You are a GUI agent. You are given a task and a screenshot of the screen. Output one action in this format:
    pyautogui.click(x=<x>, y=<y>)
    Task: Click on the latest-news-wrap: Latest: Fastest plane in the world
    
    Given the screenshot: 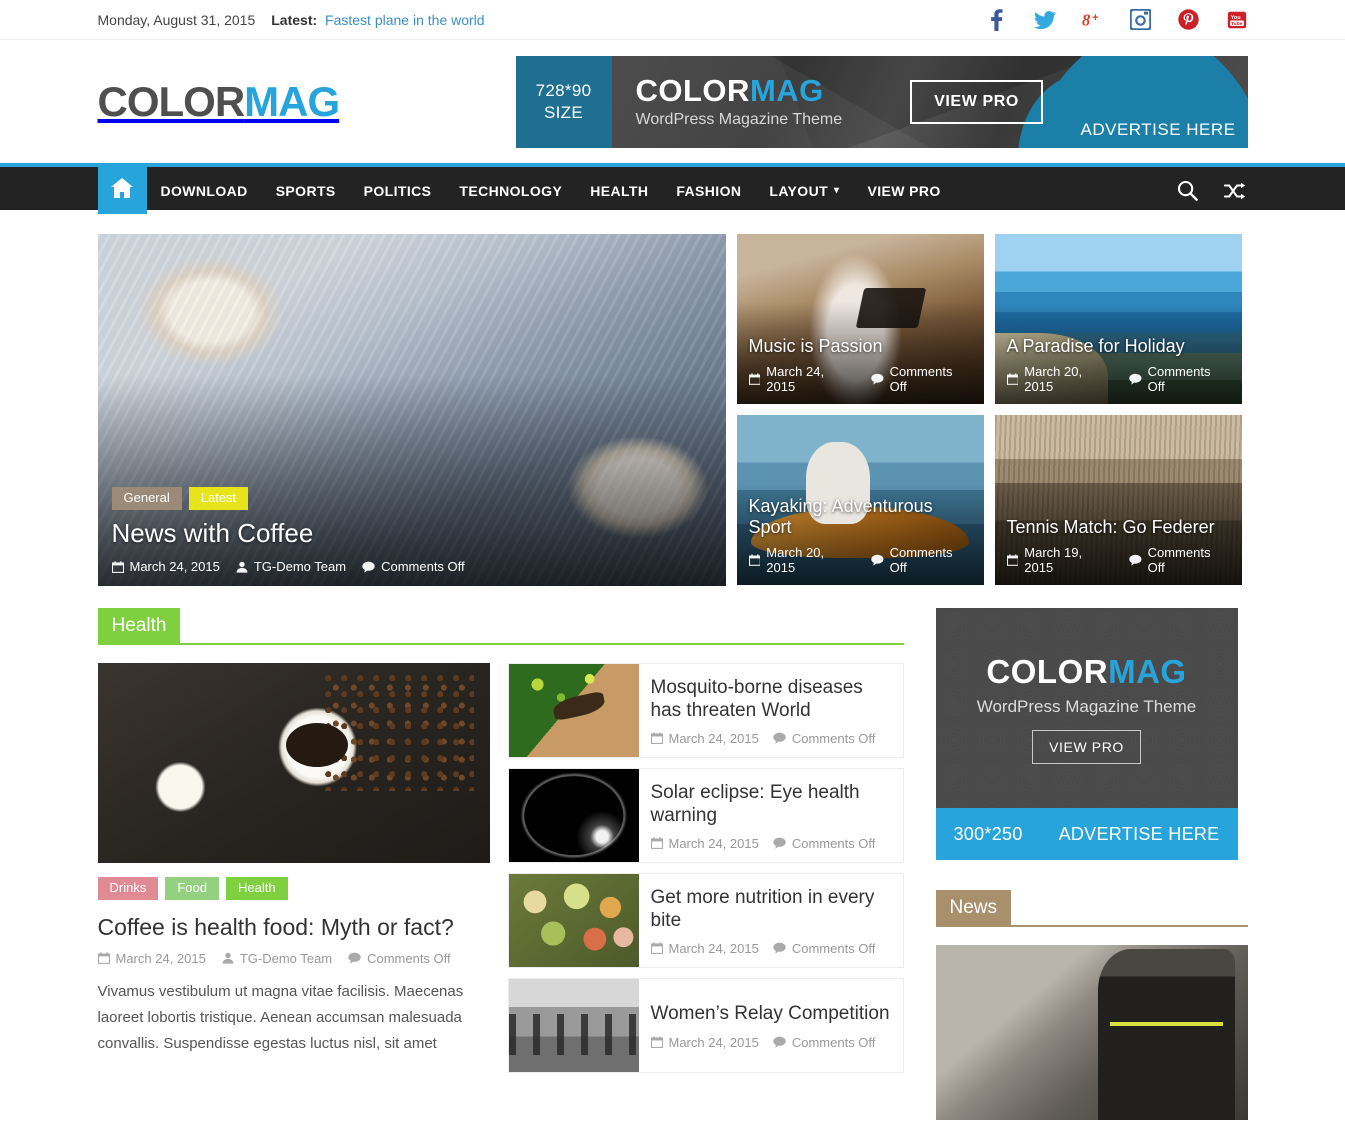 What is the action you would take?
    pyautogui.click(x=377, y=20)
    